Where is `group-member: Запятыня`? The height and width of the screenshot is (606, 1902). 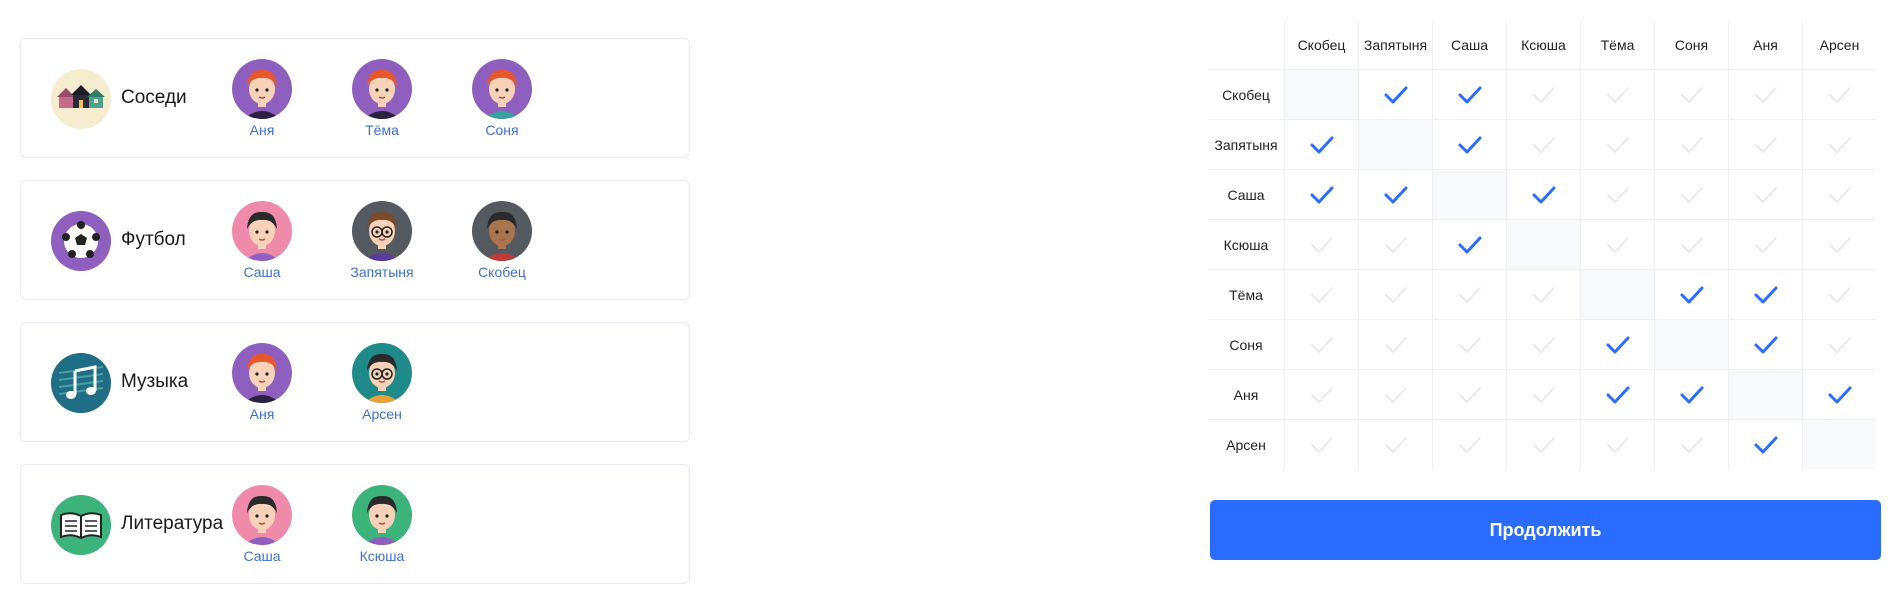 group-member: Запятыня is located at coordinates (382, 240).